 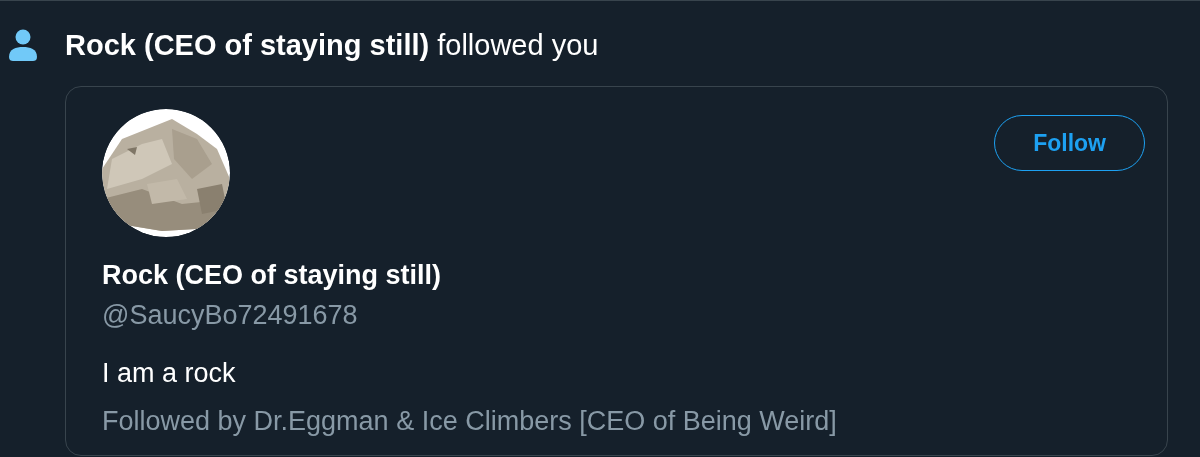 What do you see at coordinates (169, 373) in the screenshot?
I see `profile-bio: I am a rock` at bounding box center [169, 373].